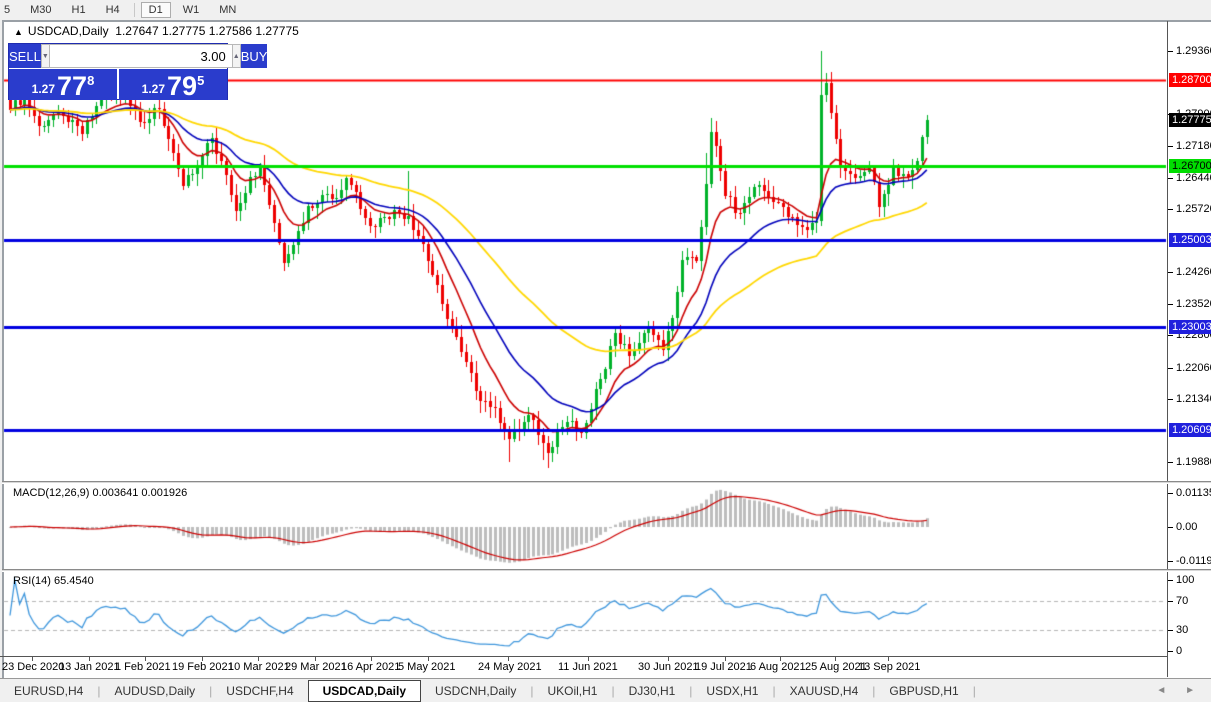 This screenshot has width=1211, height=702. Describe the element at coordinates (100, 493) in the screenshot. I see `macd-label: MACD(12,26,9) 0.003641 0.001926` at that location.